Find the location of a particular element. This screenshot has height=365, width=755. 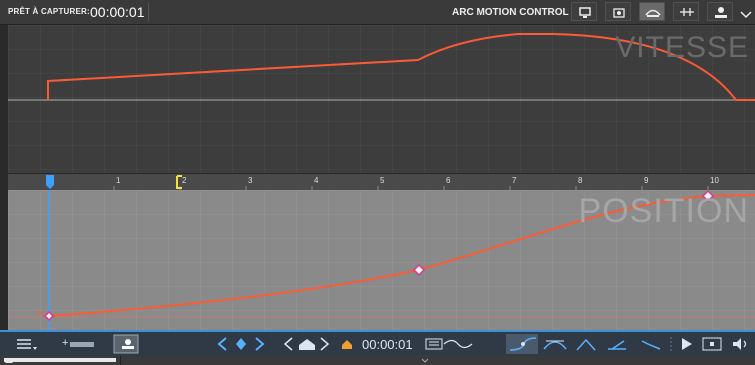

curve-smooth-icon is located at coordinates (522, 344).